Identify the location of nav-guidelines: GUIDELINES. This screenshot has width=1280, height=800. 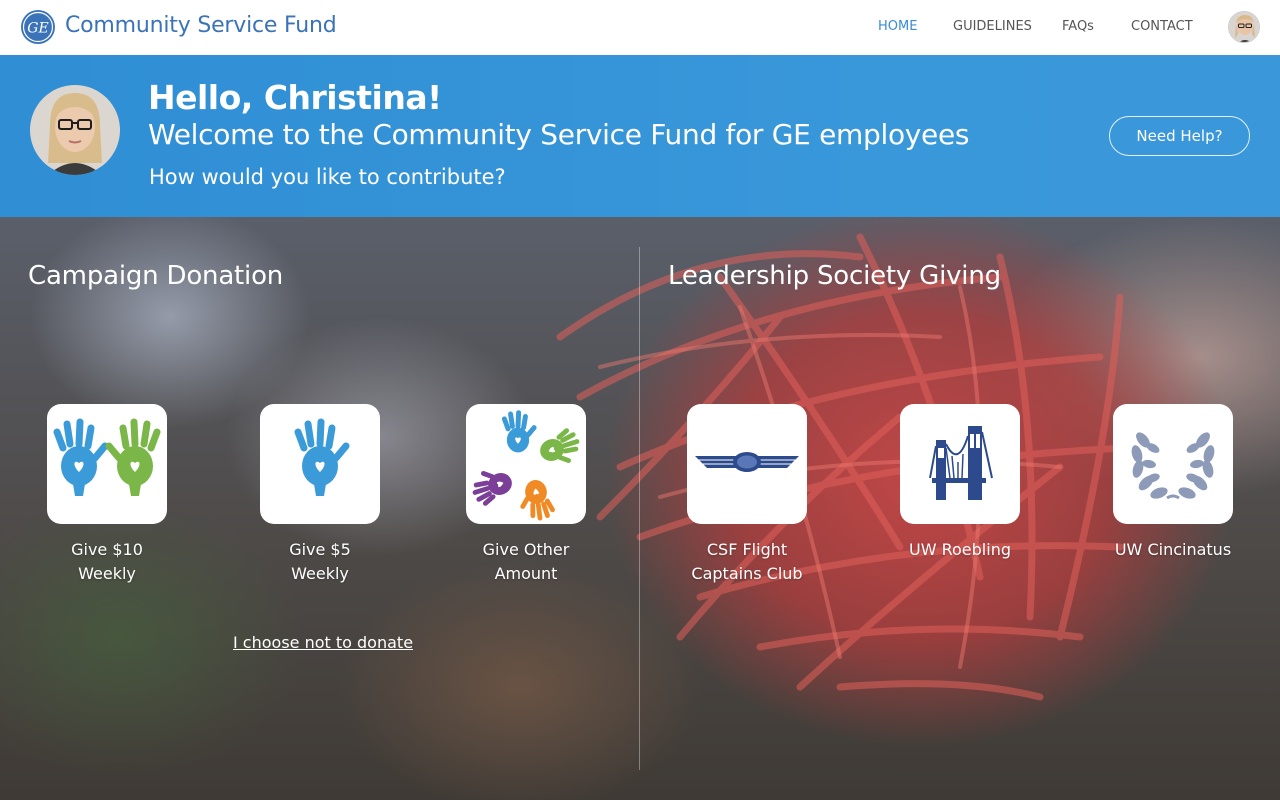
(992, 26).